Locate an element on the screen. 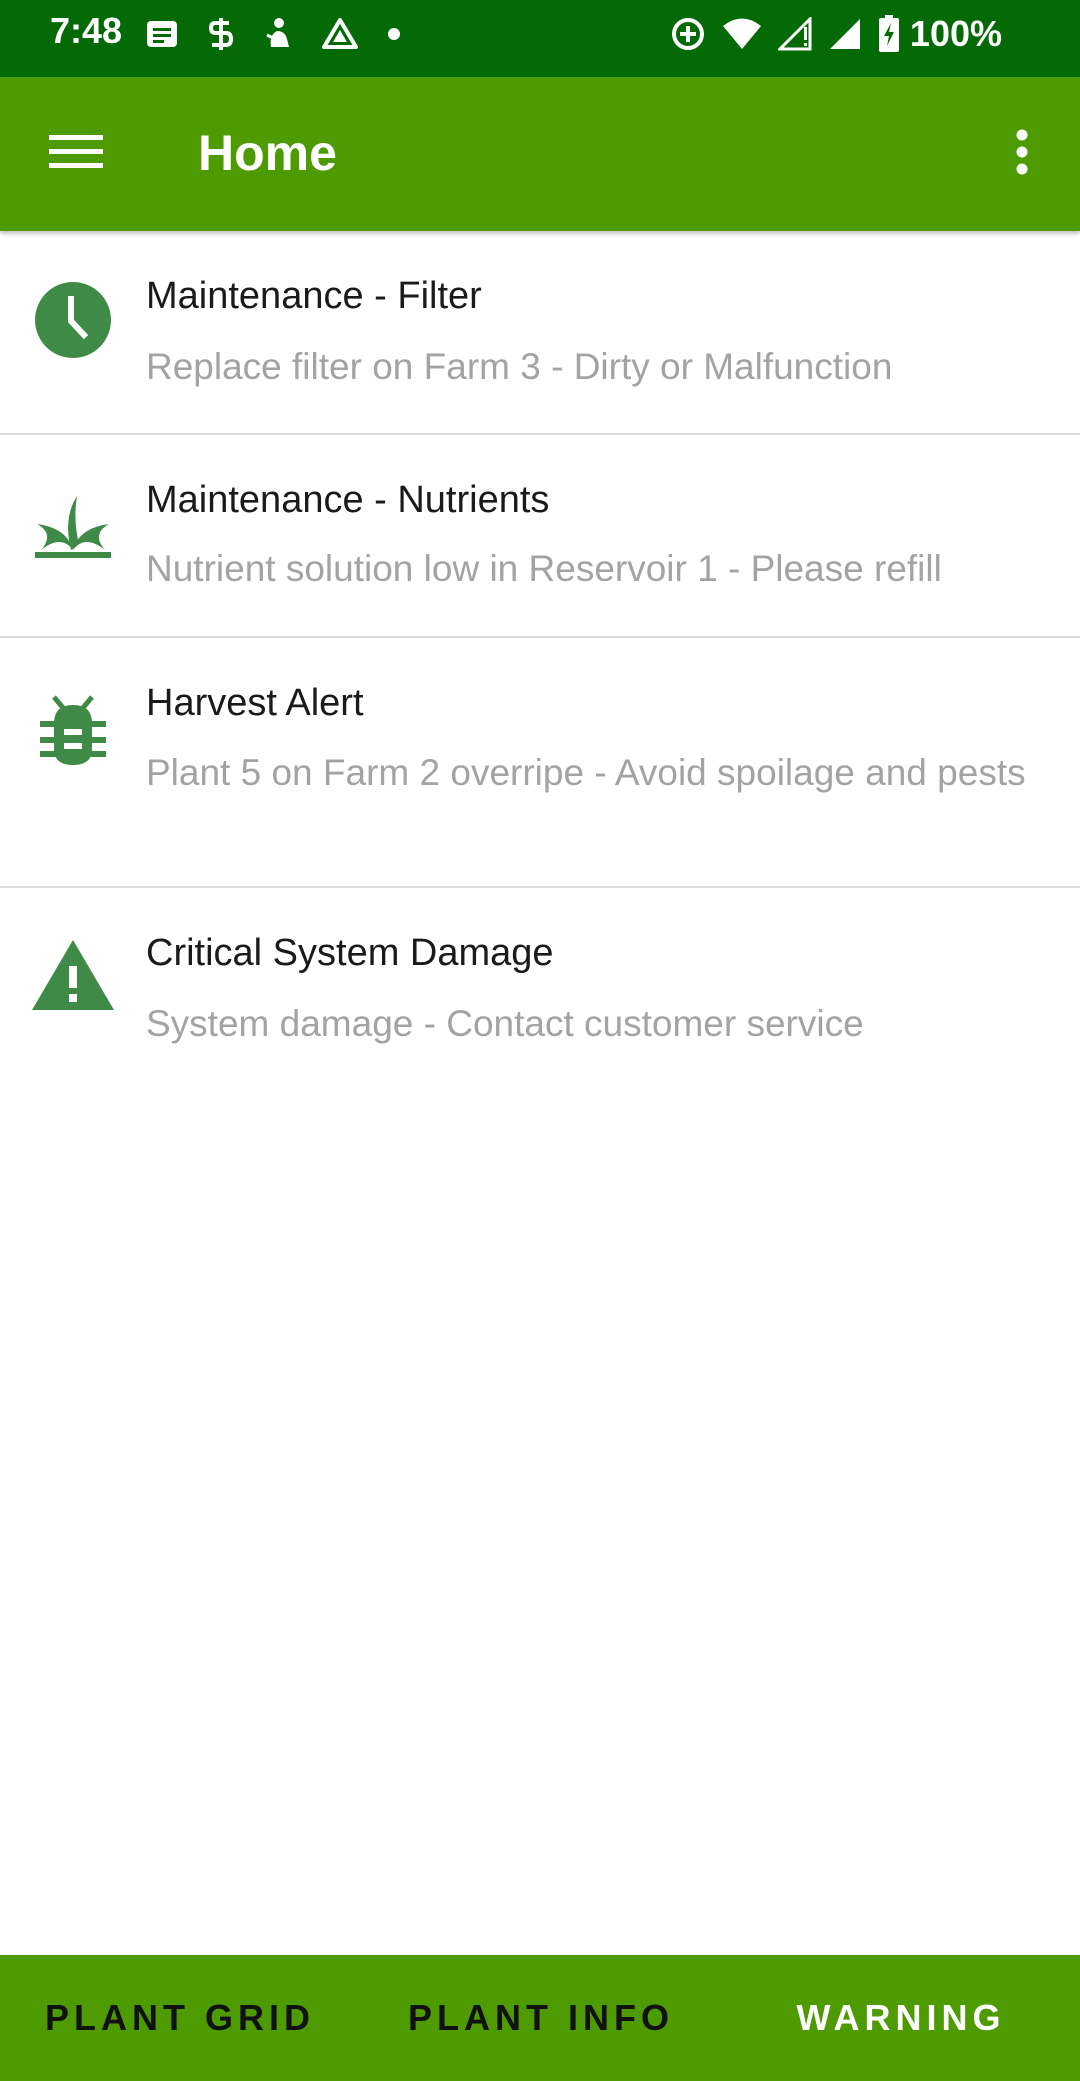 The width and height of the screenshot is (1080, 2081). status-system-icons: 100% is located at coordinates (836, 34).